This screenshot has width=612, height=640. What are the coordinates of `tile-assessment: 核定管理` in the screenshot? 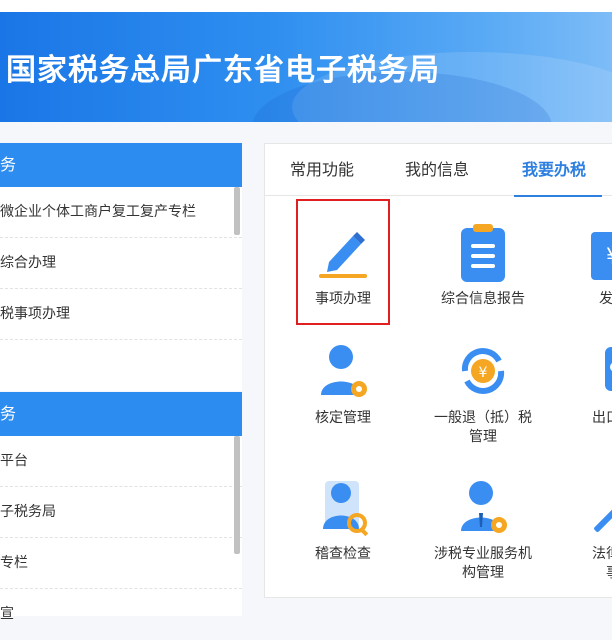 It's located at (343, 384).